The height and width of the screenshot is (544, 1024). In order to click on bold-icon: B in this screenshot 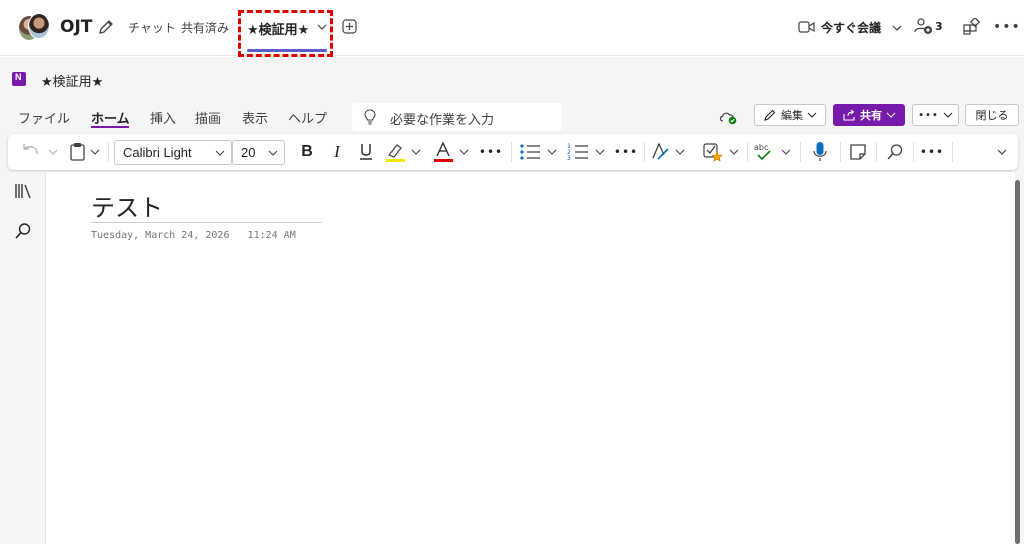, I will do `click(307, 152)`.